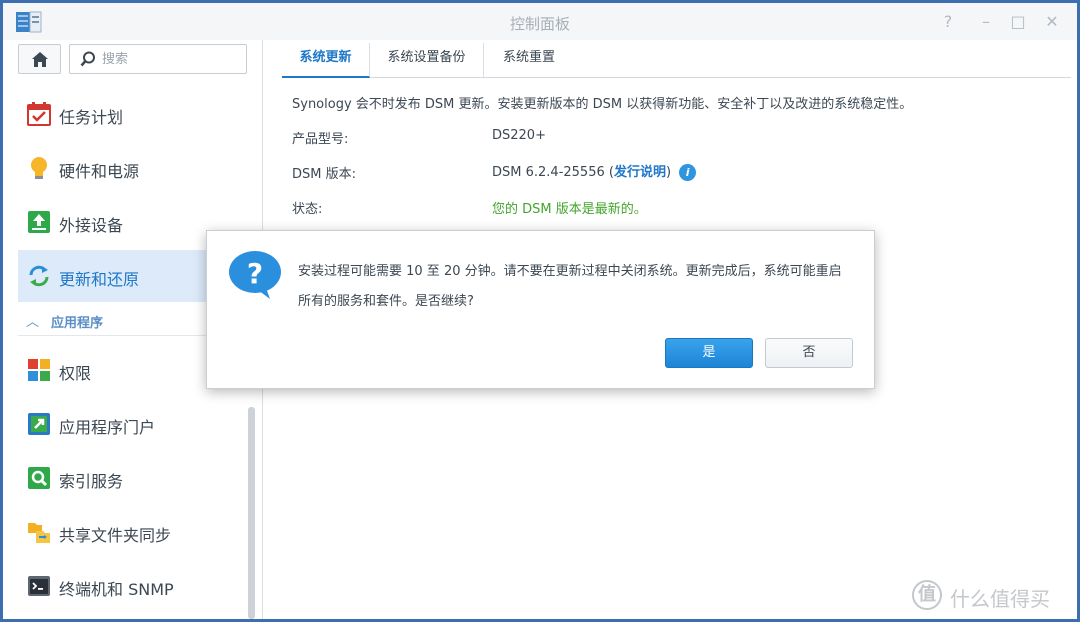  I want to click on sidebar-item-label: 更新和还原, so click(99, 279).